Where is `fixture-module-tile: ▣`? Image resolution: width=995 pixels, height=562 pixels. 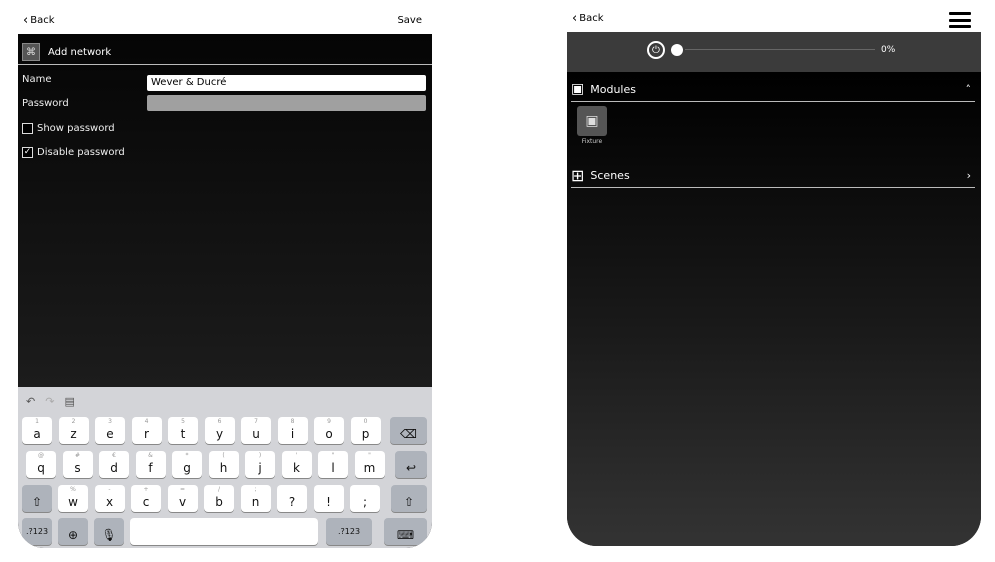 fixture-module-tile: ▣ is located at coordinates (592, 121).